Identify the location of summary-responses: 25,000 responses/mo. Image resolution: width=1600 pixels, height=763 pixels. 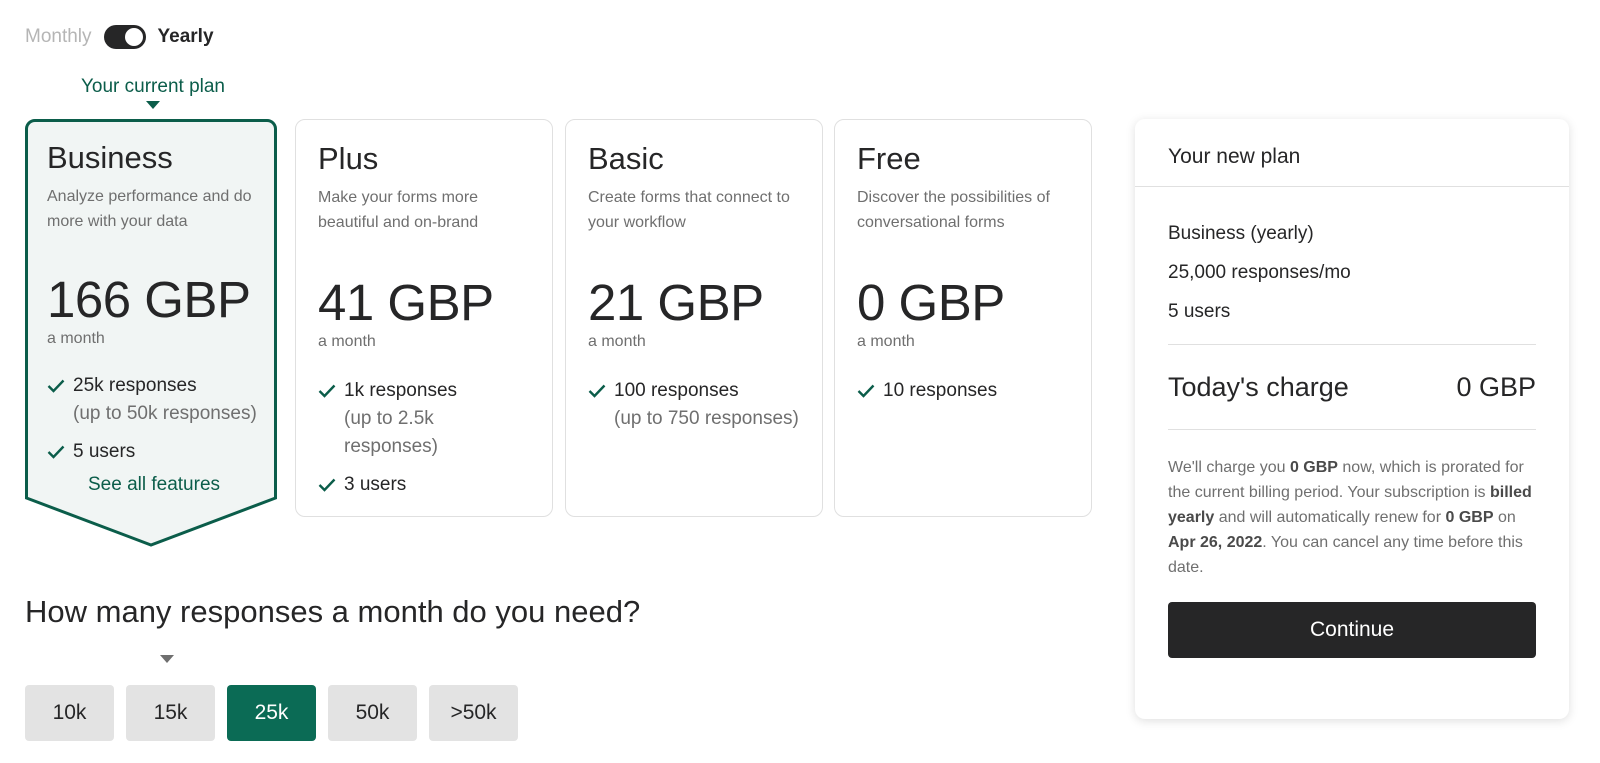
(1259, 272).